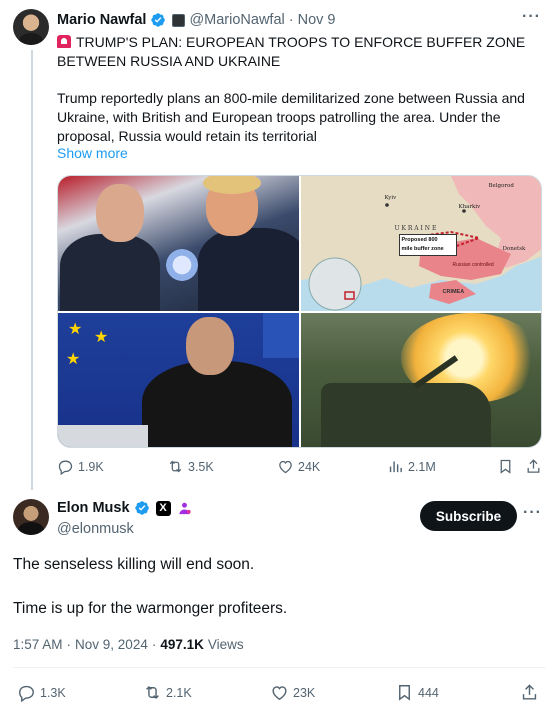  What do you see at coordinates (469, 207) in the screenshot?
I see `map-label-kharkiv: Kharkiv` at bounding box center [469, 207].